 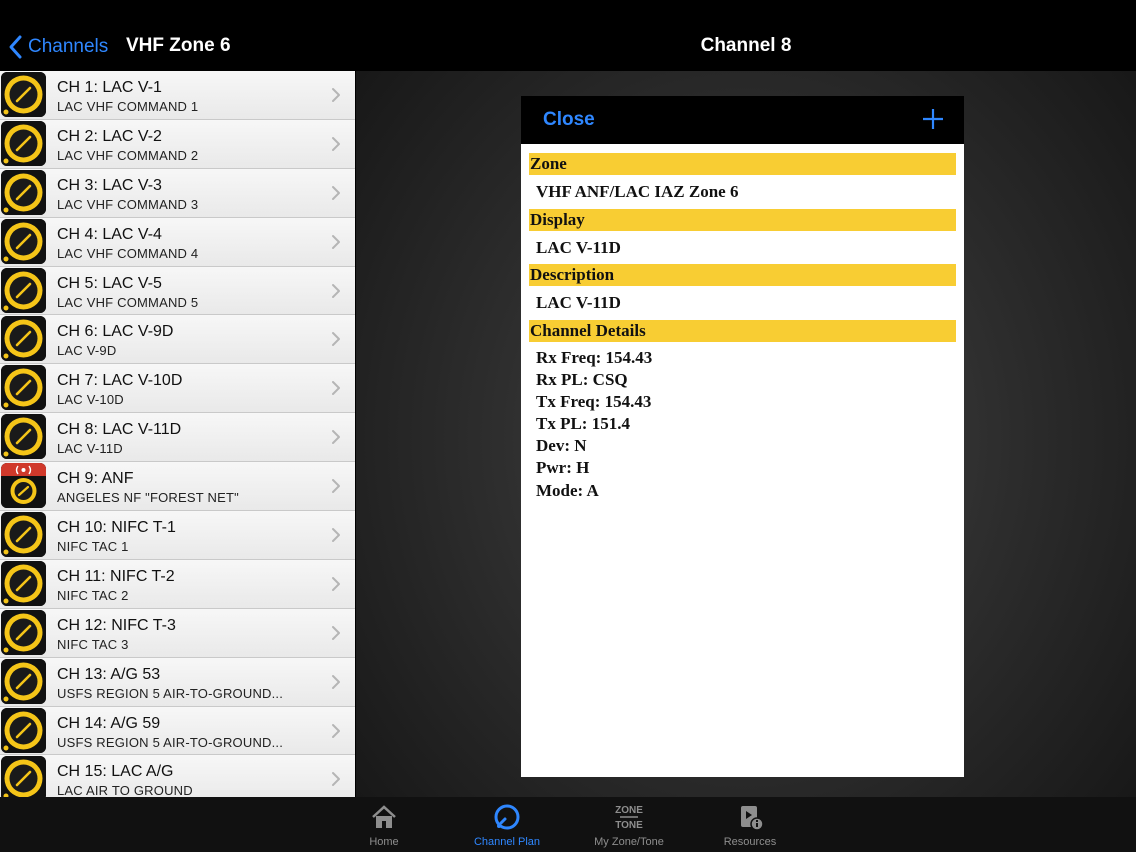 What do you see at coordinates (629, 810) in the screenshot?
I see `svg-text: ZONE` at bounding box center [629, 810].